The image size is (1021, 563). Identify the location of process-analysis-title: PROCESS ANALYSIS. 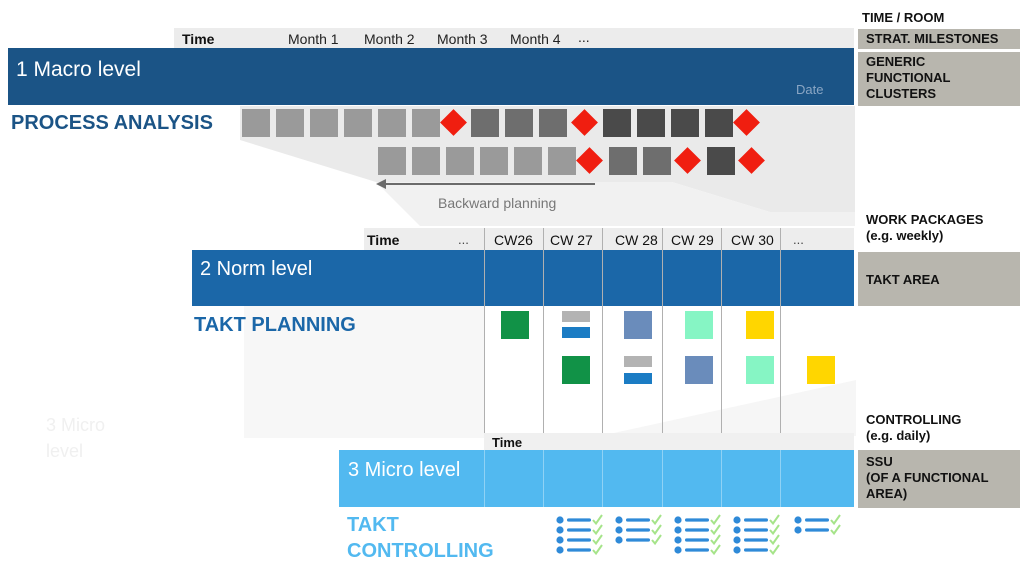
(112, 123).